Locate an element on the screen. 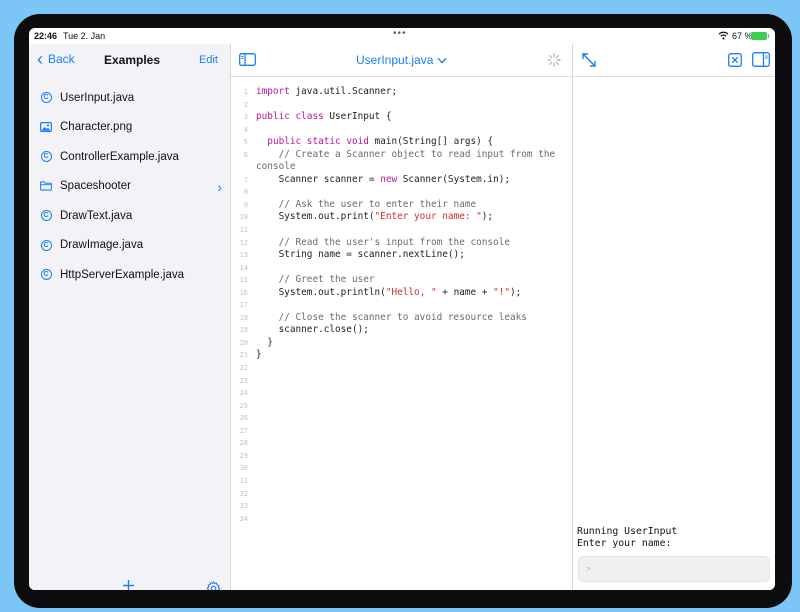  line-number: 15 is located at coordinates (243, 280).